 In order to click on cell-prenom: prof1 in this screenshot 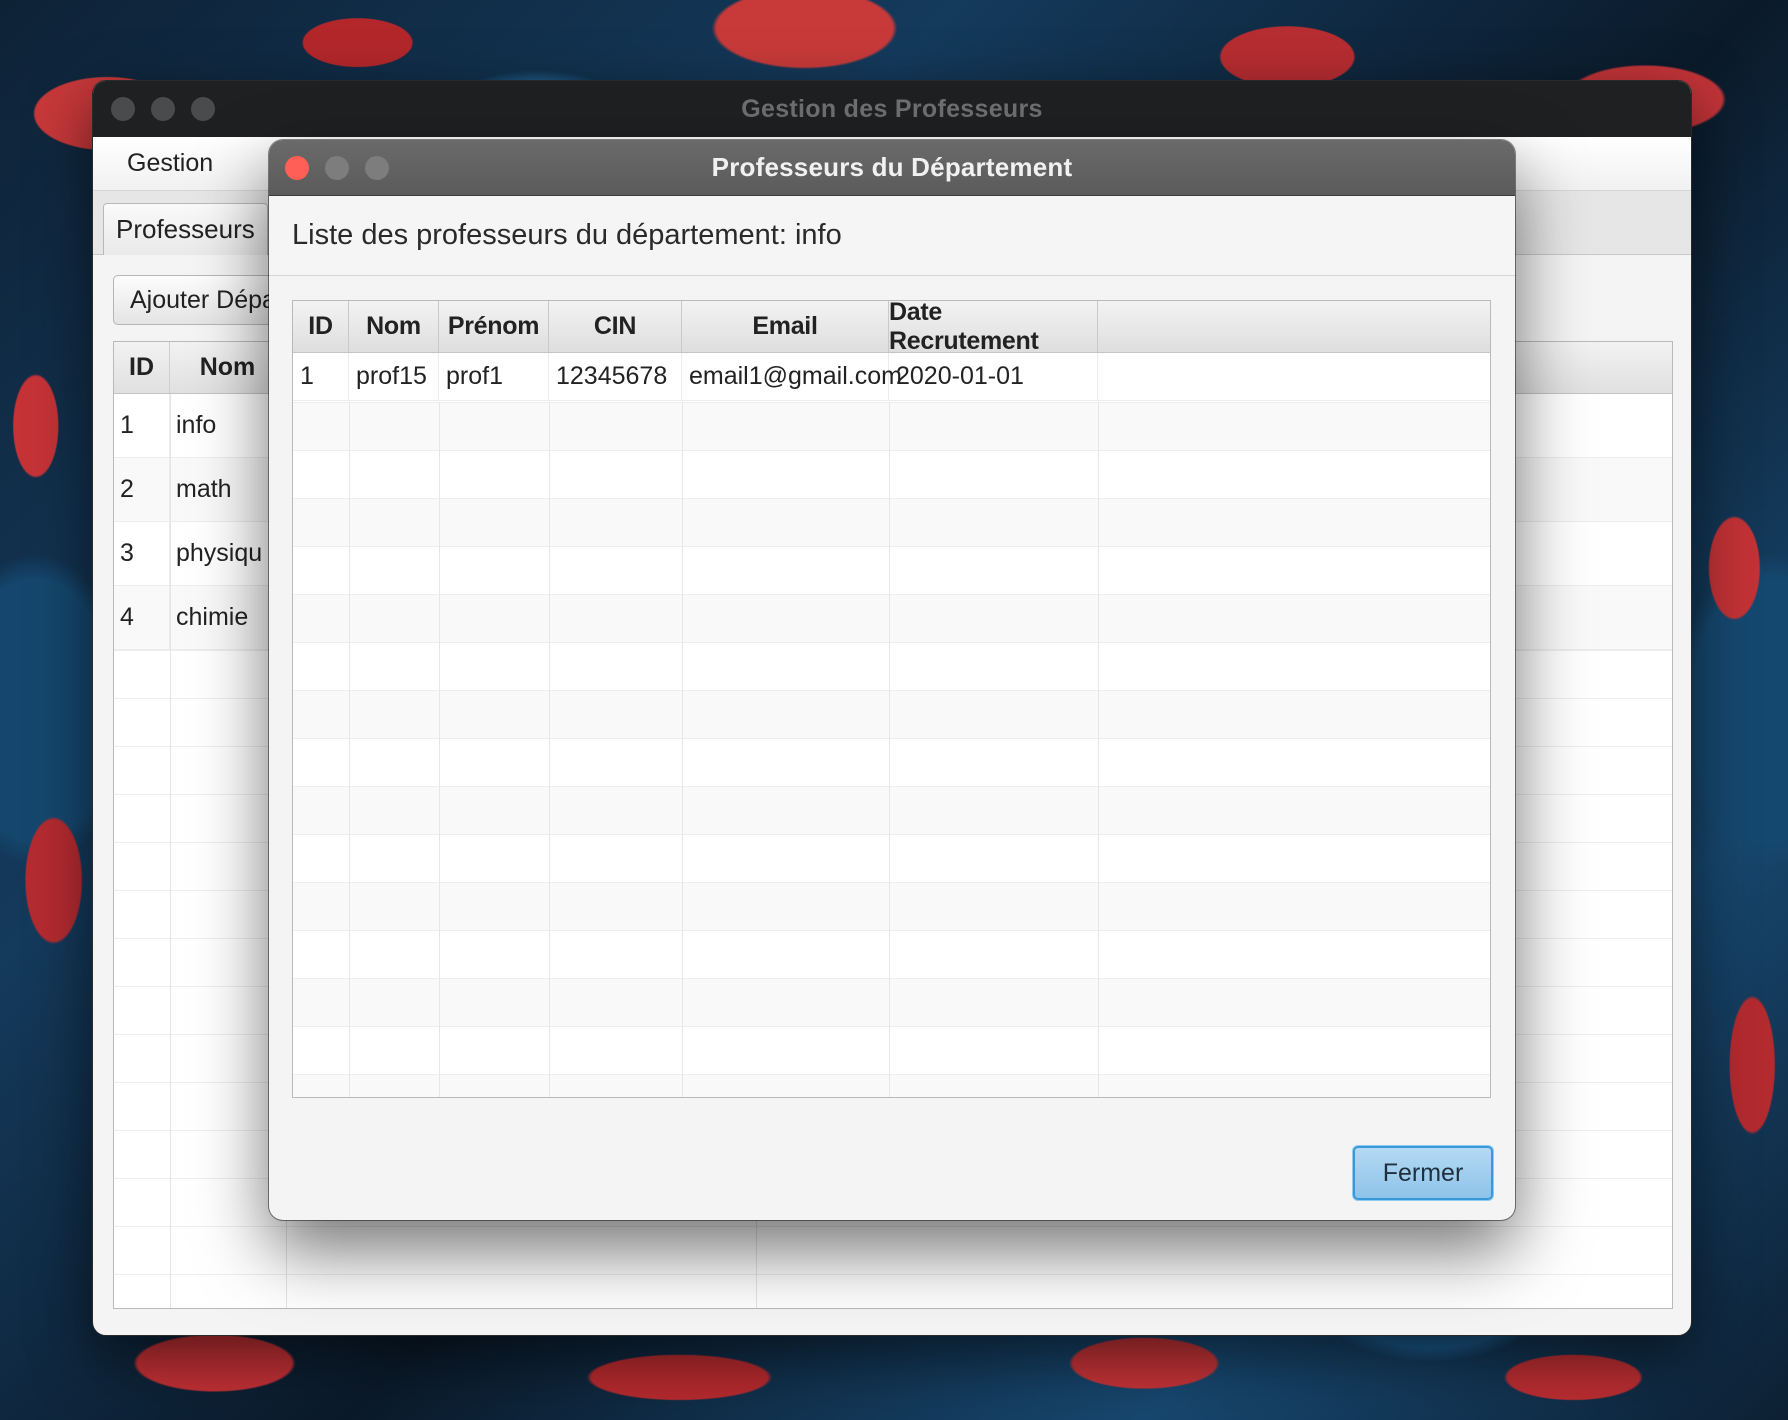, I will do `click(494, 376)`.